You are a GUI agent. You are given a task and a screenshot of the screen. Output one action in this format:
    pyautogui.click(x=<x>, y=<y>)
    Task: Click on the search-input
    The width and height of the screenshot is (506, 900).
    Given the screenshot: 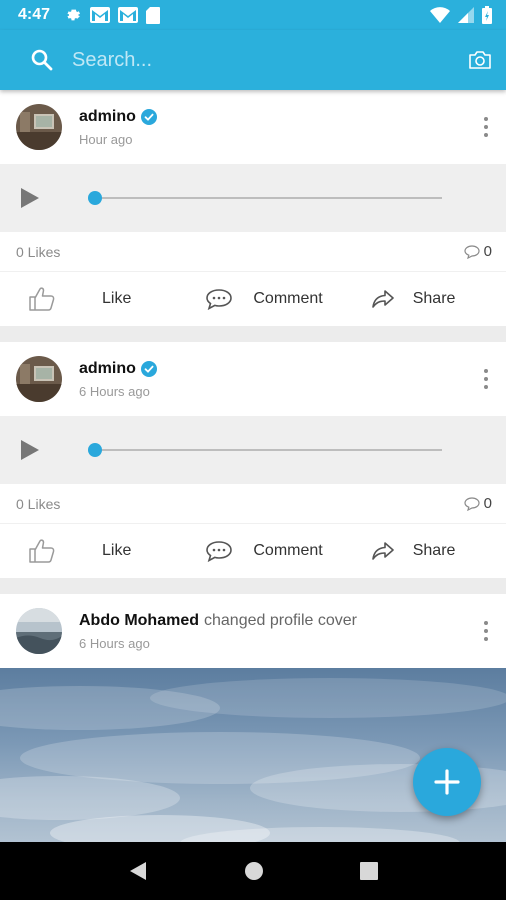 What is the action you would take?
    pyautogui.click(x=252, y=60)
    